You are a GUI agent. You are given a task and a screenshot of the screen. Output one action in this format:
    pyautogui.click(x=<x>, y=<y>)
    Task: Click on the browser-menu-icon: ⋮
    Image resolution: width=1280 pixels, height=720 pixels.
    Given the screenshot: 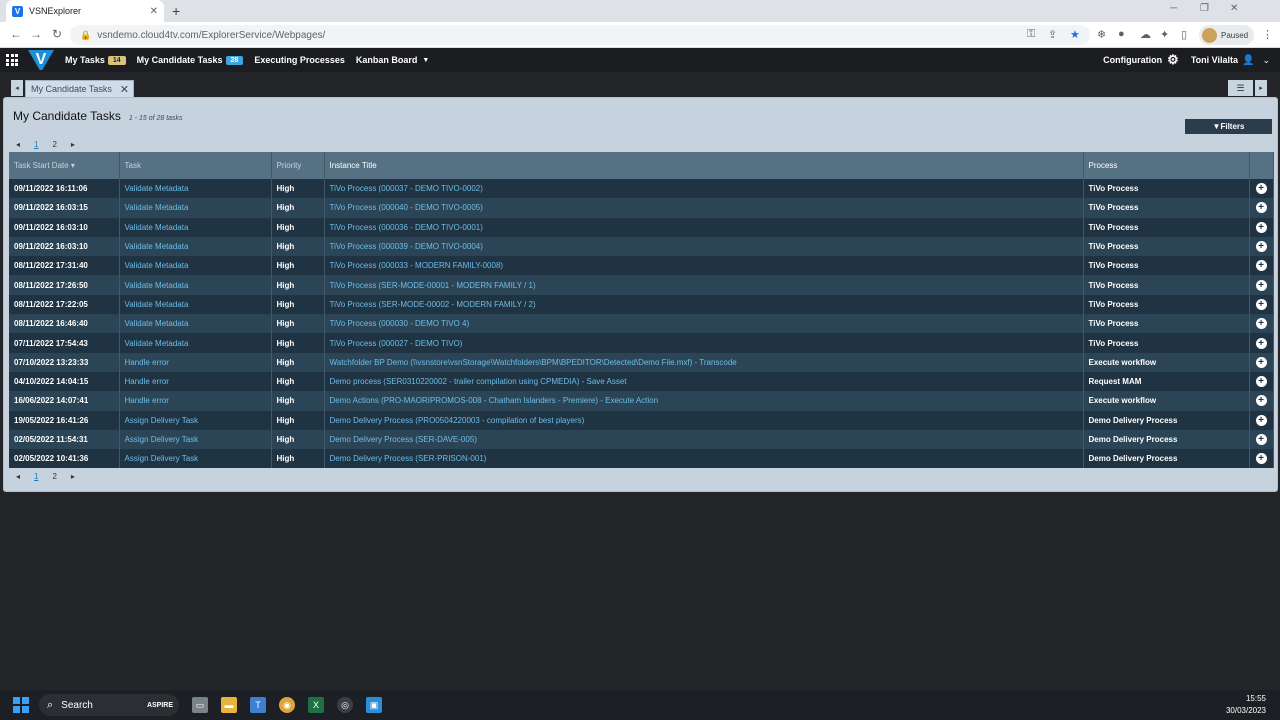 What is the action you would take?
    pyautogui.click(x=1267, y=34)
    